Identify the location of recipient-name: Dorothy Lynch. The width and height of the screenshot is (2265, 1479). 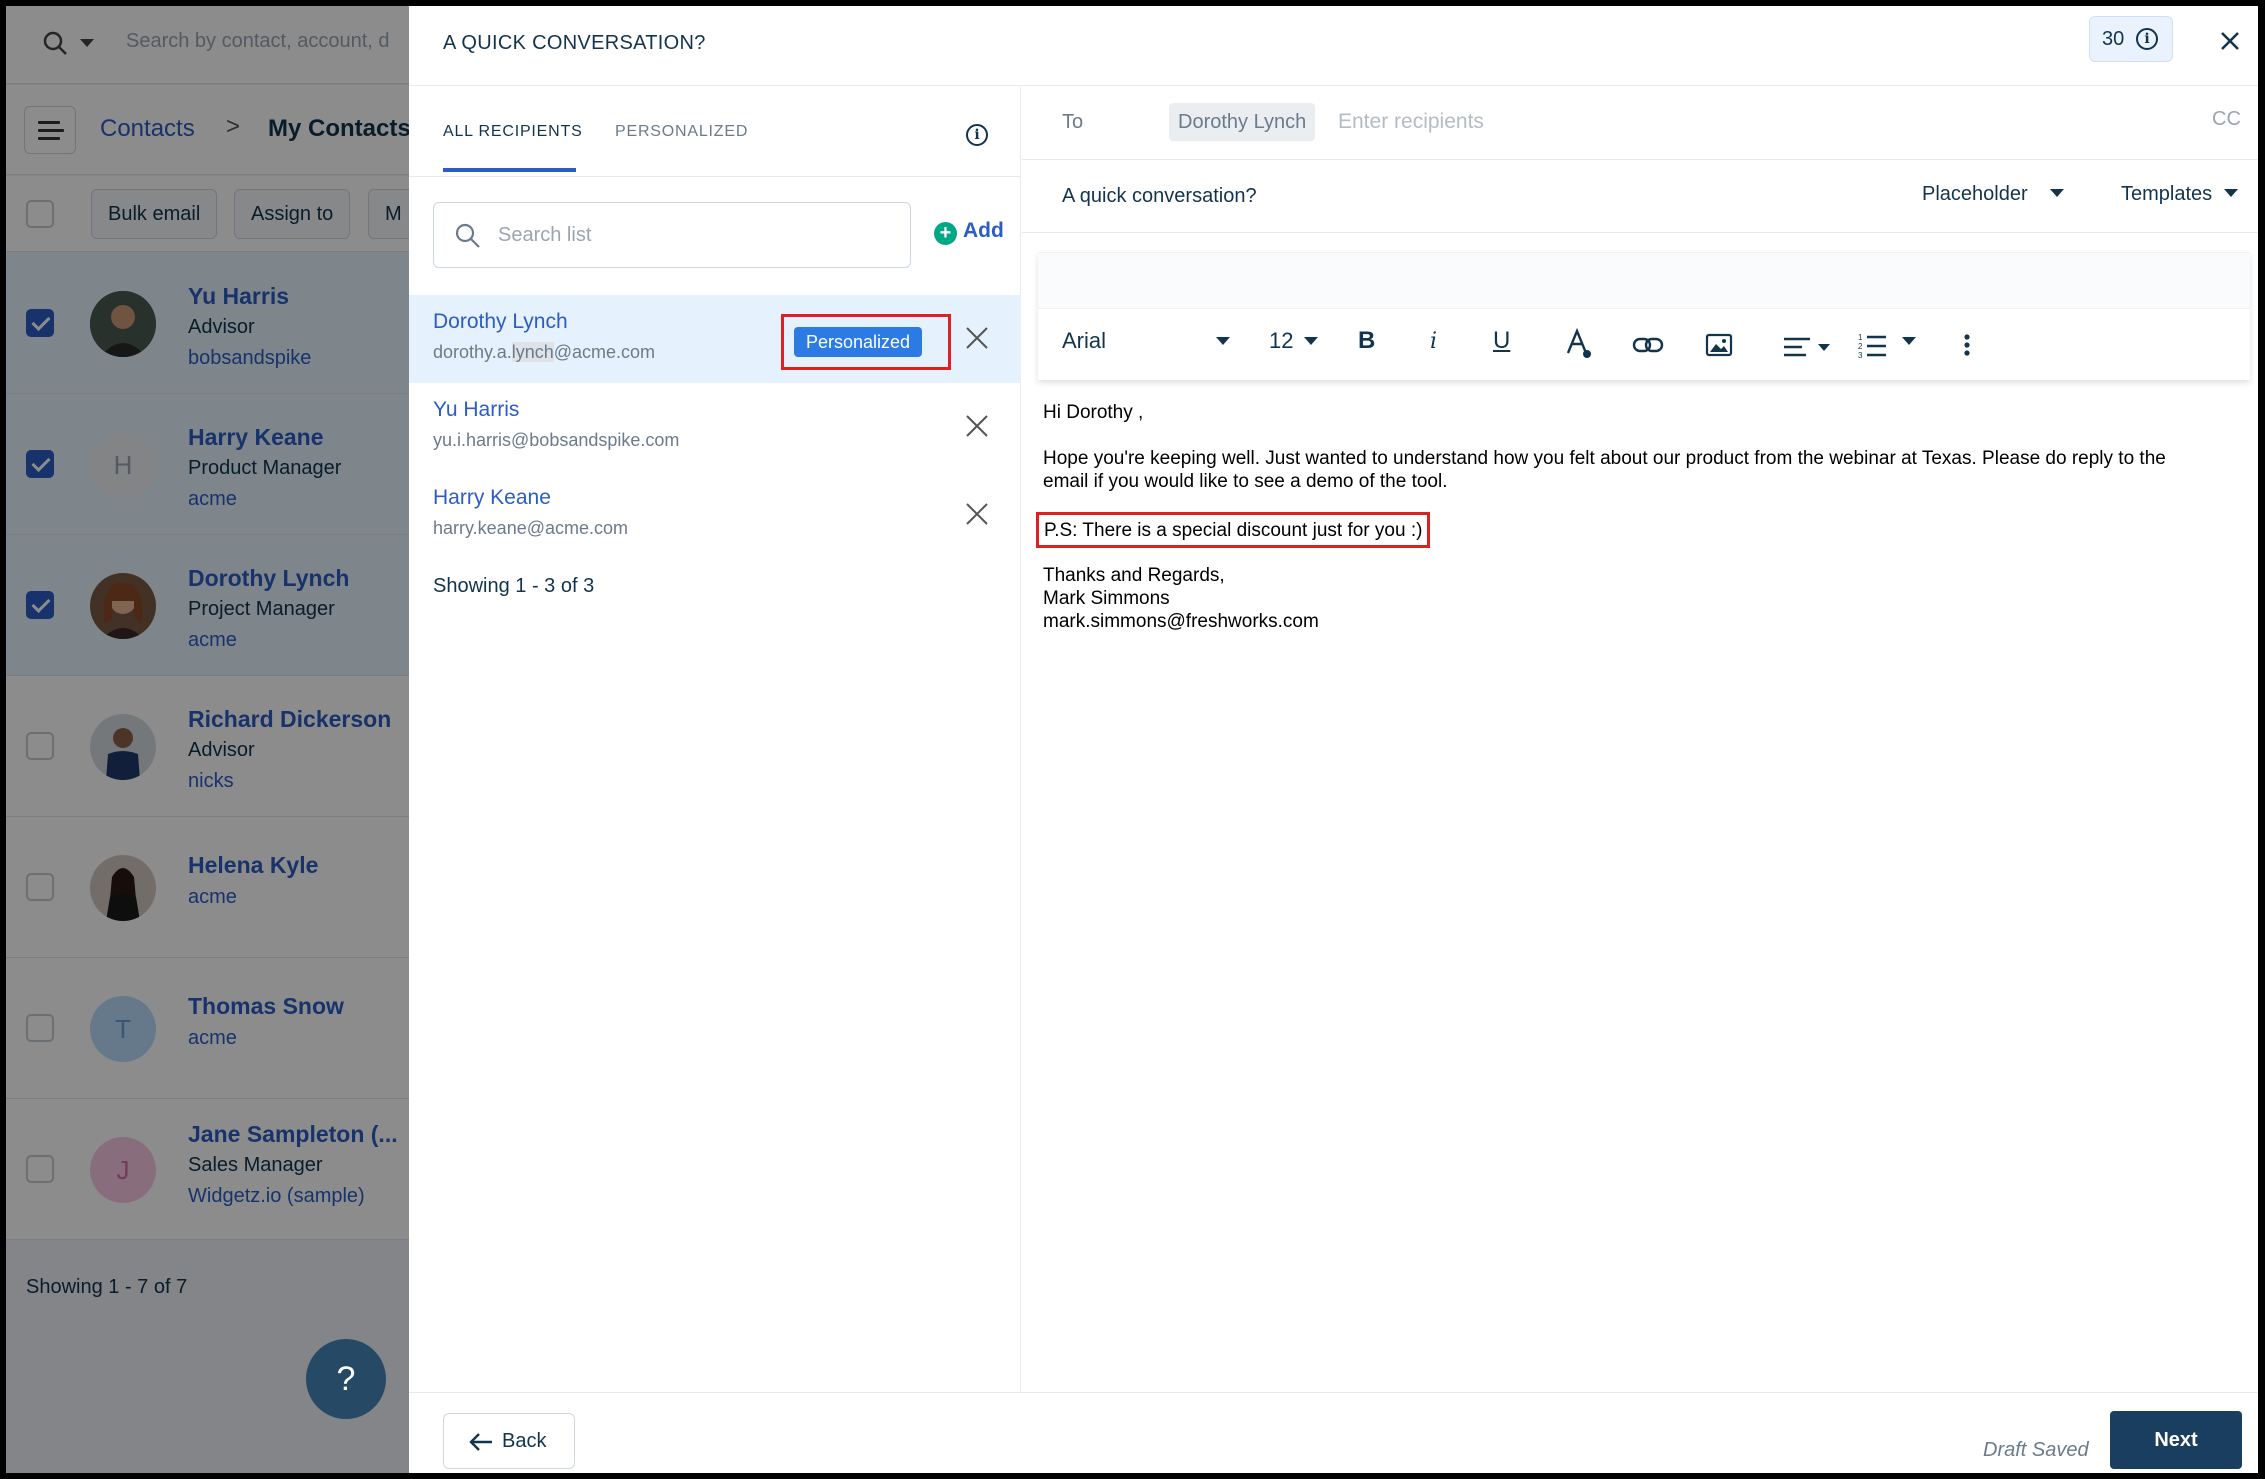
(500, 322).